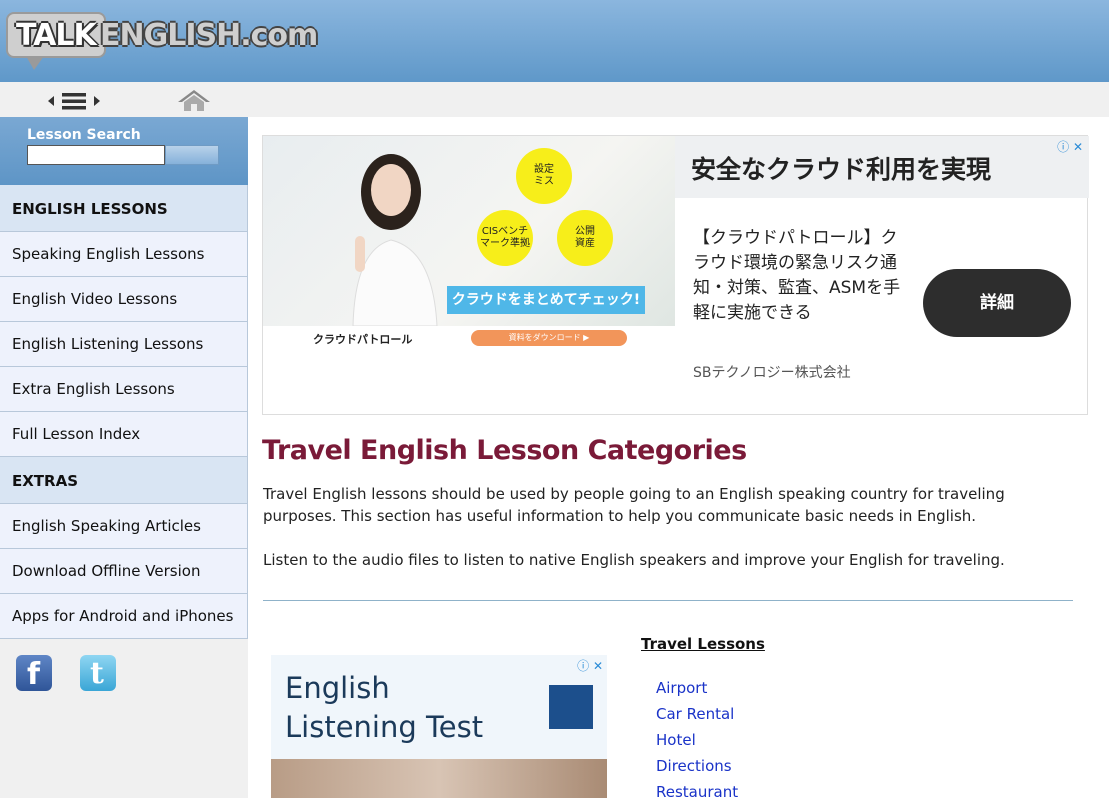 This screenshot has width=1109, height=798. What do you see at coordinates (395, 240) in the screenshot?
I see `woman-photo` at bounding box center [395, 240].